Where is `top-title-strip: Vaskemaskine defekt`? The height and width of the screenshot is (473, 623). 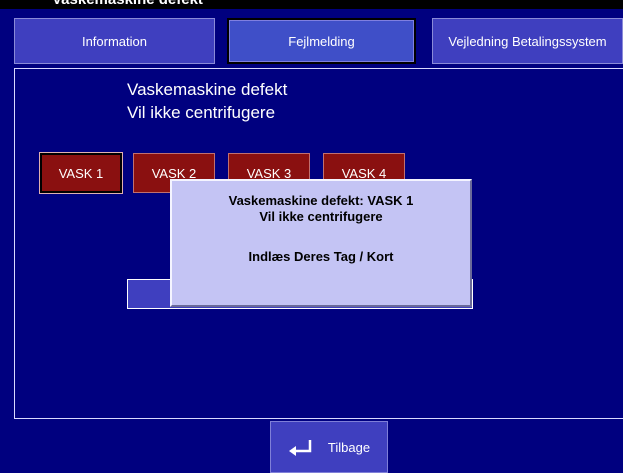 top-title-strip: Vaskemaskine defekt is located at coordinates (311, 4).